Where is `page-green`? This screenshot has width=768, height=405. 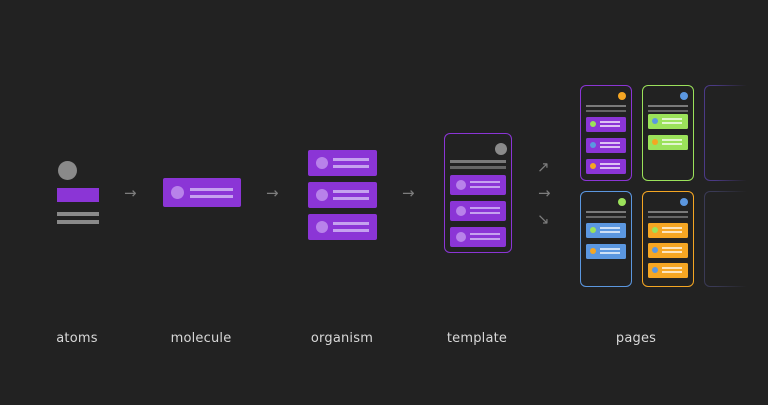
page-green is located at coordinates (668, 133).